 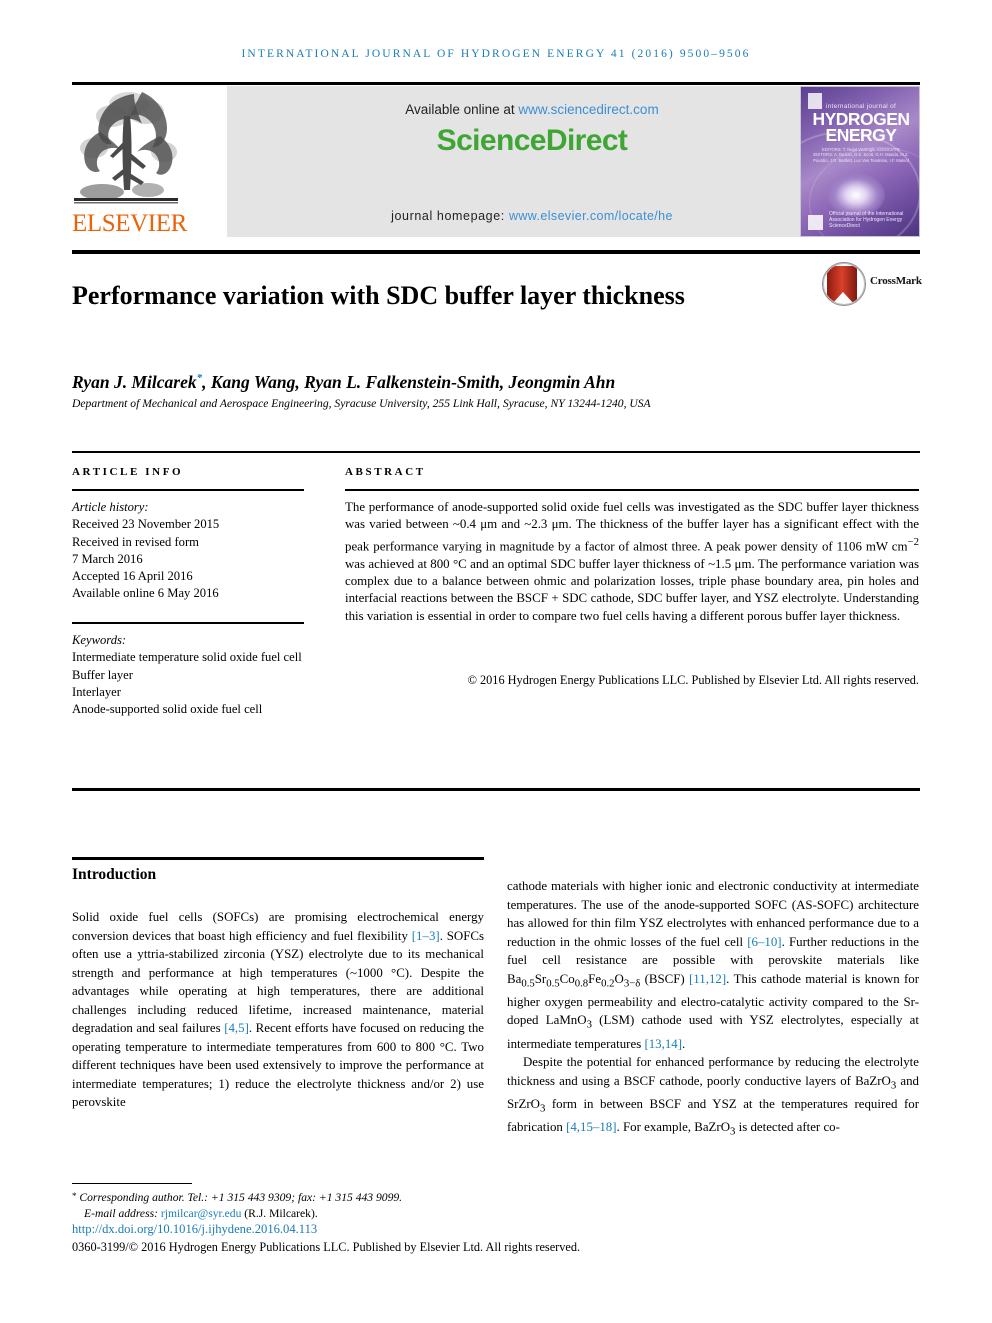 I want to click on history-item: Received in revised form, so click(x=135, y=541).